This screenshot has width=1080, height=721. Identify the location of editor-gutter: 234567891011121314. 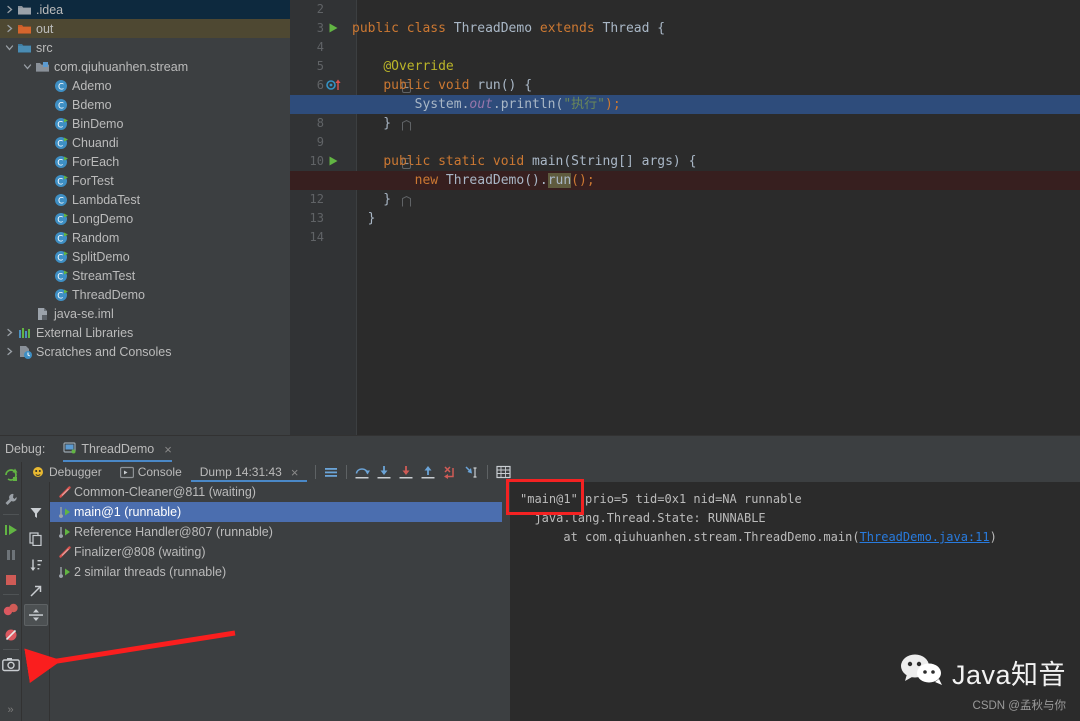
(317, 217).